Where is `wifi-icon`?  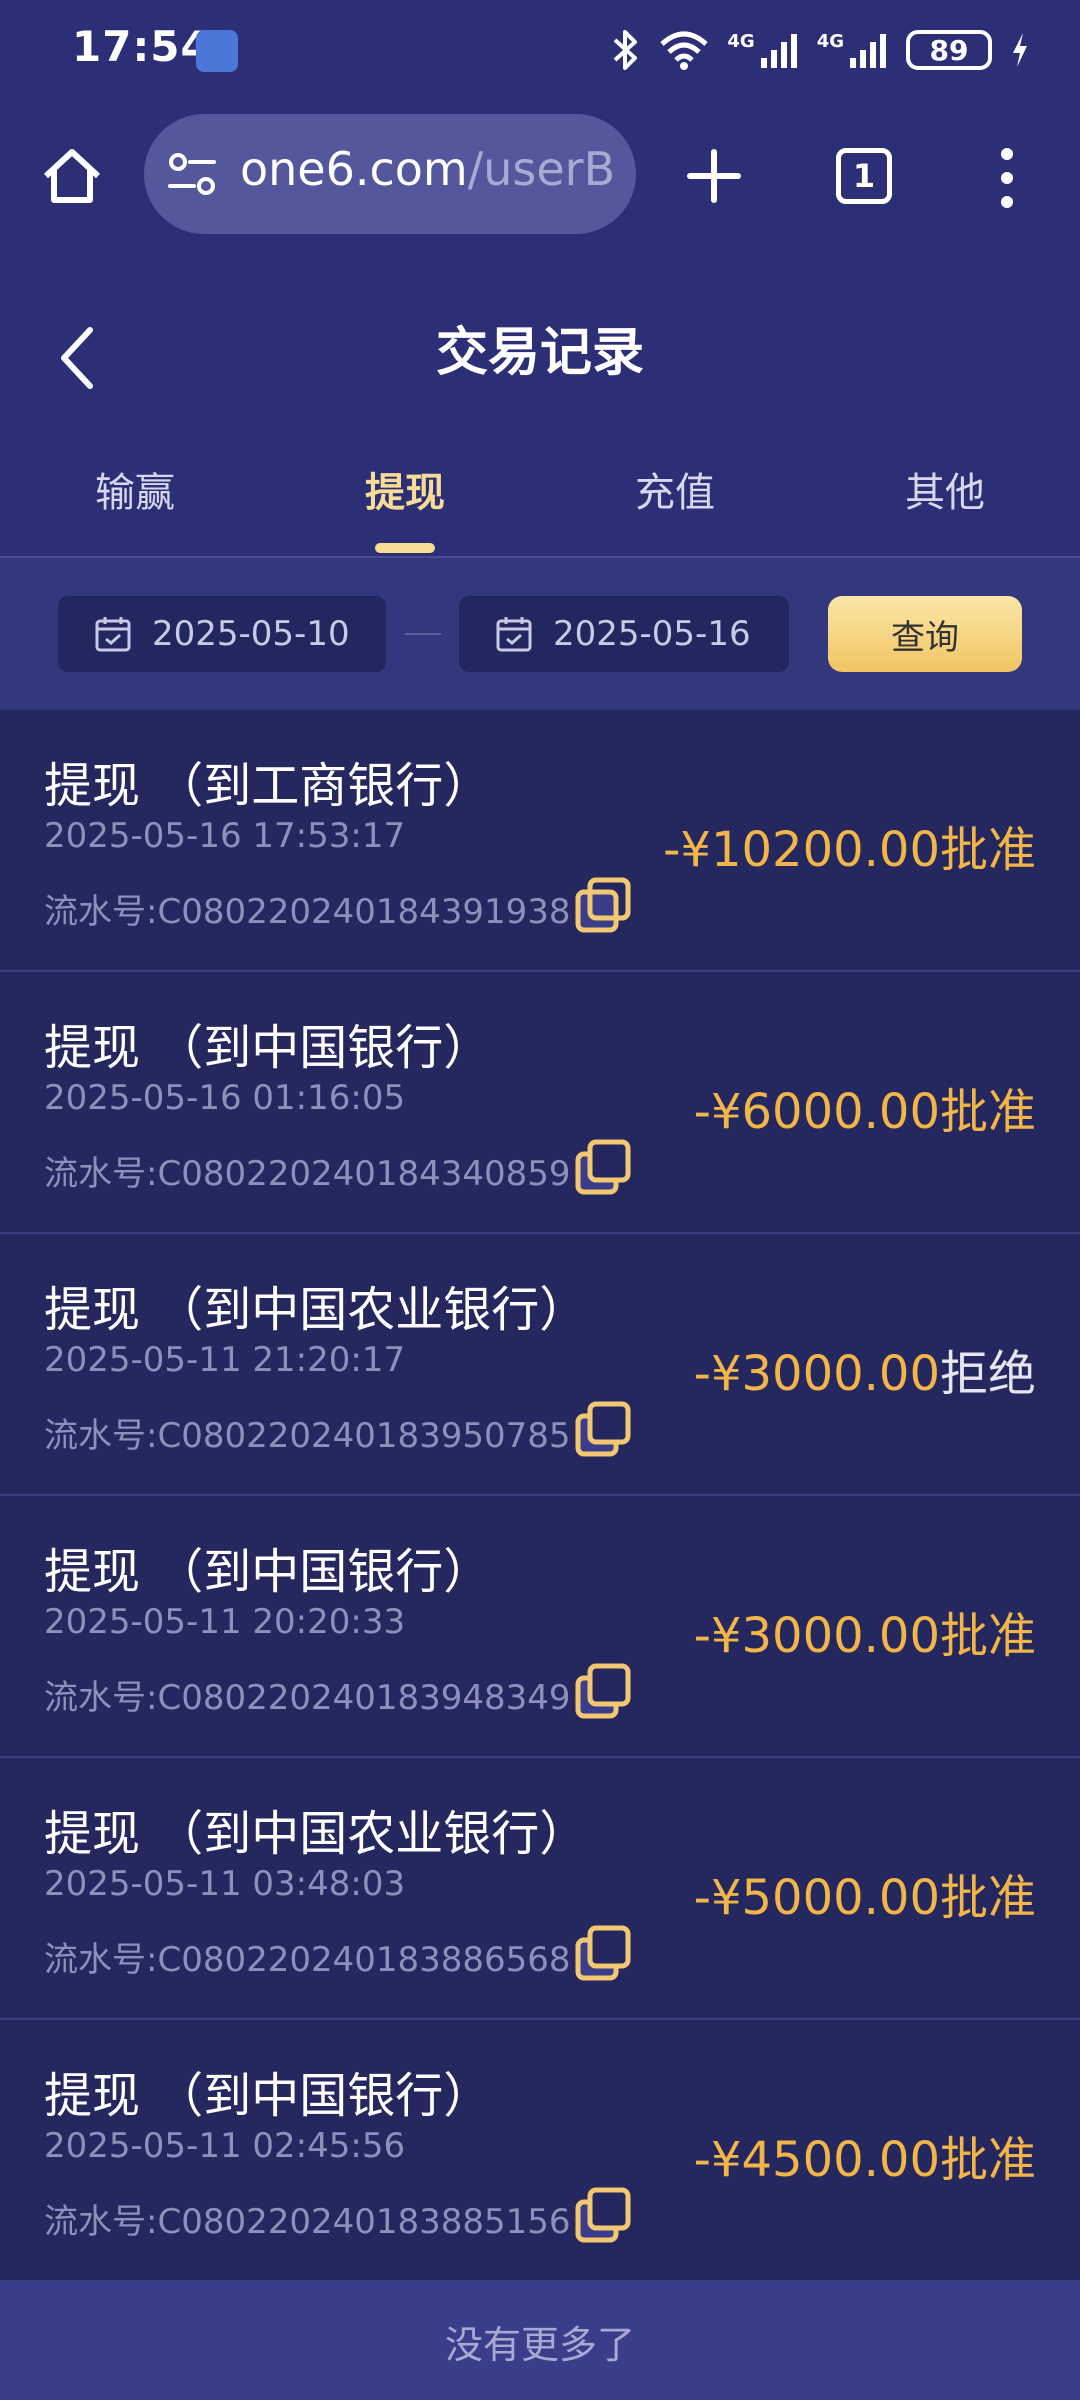 wifi-icon is located at coordinates (684, 50).